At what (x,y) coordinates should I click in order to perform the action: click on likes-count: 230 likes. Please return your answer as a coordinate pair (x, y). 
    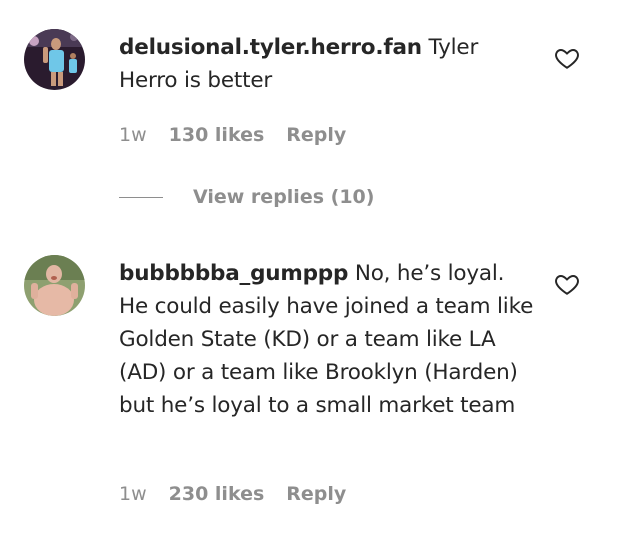
    Looking at the image, I should click on (217, 494).